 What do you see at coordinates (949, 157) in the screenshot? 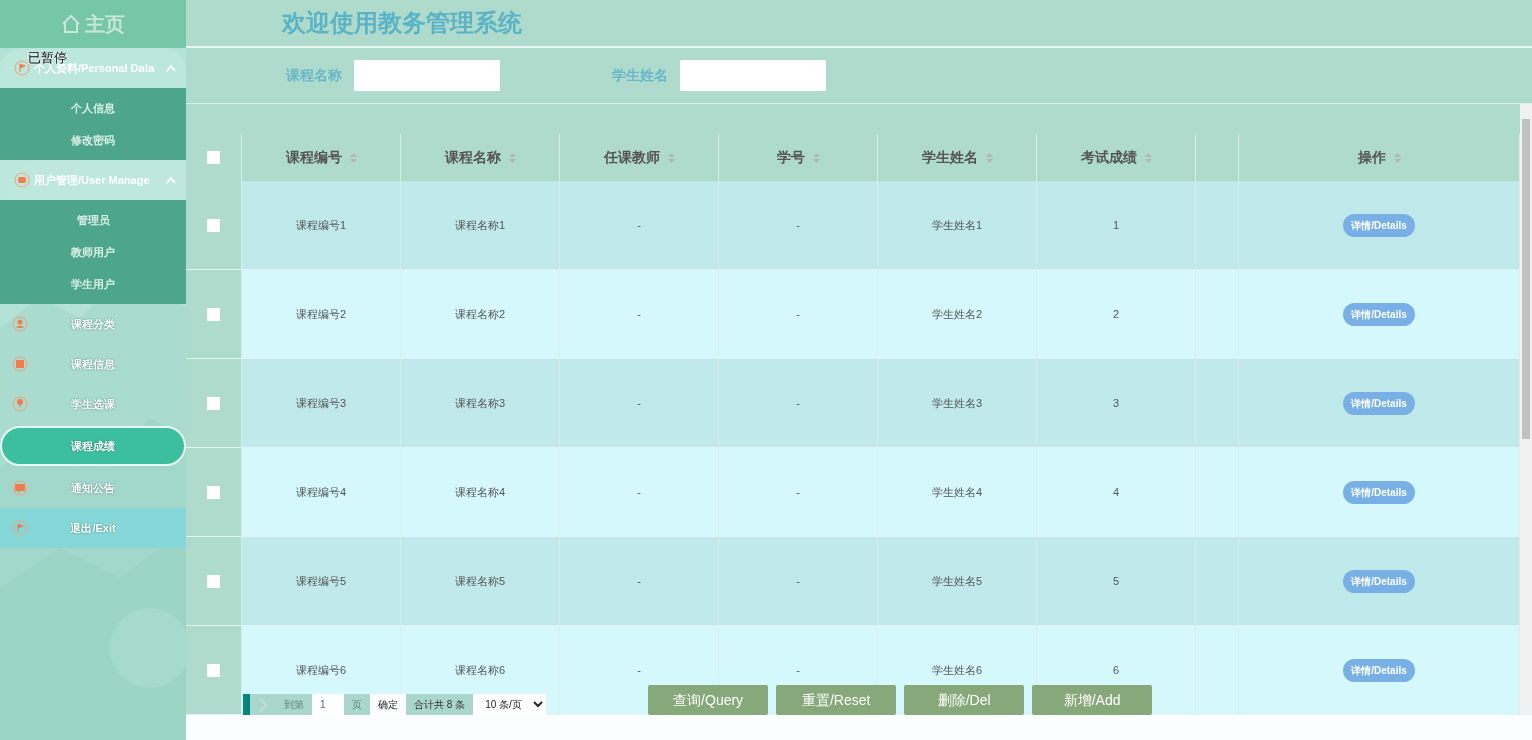
I see `column-header: 学生姓名` at bounding box center [949, 157].